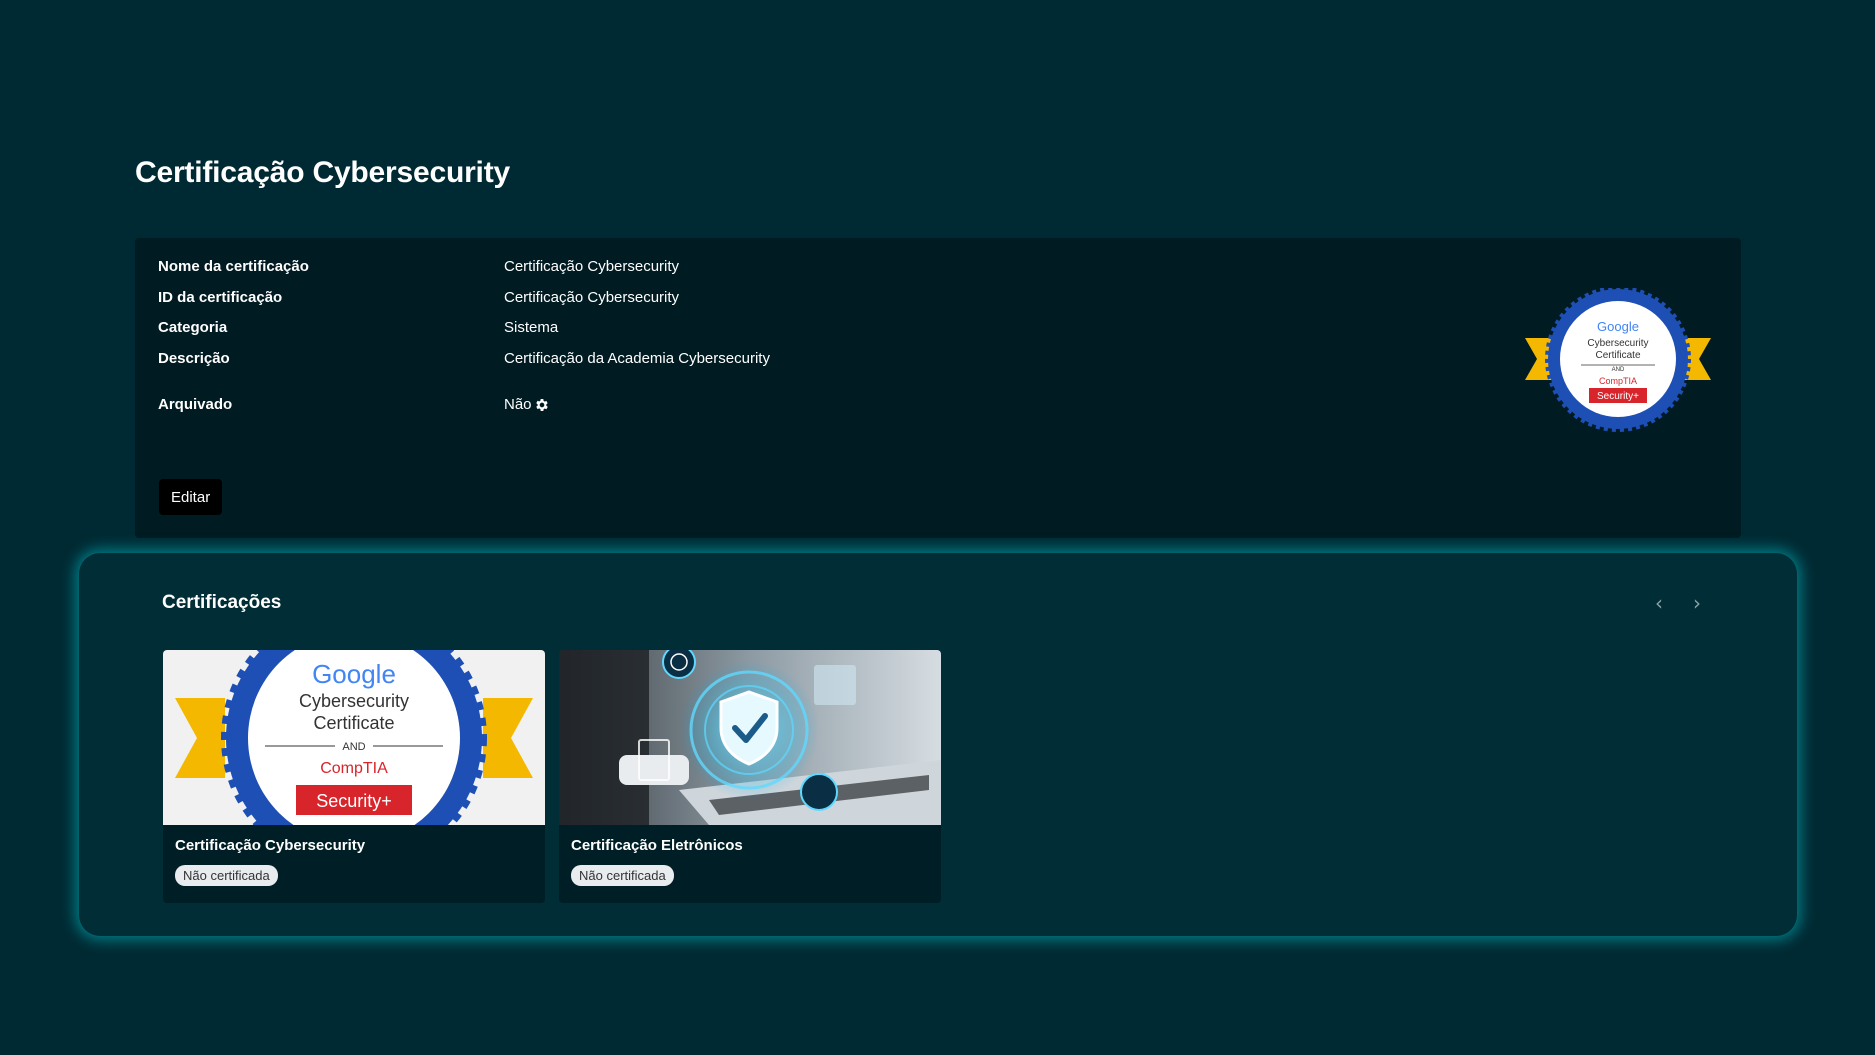 The height and width of the screenshot is (1055, 1875). What do you see at coordinates (1659, 603) in the screenshot?
I see `carousel-prev-button: ‹` at bounding box center [1659, 603].